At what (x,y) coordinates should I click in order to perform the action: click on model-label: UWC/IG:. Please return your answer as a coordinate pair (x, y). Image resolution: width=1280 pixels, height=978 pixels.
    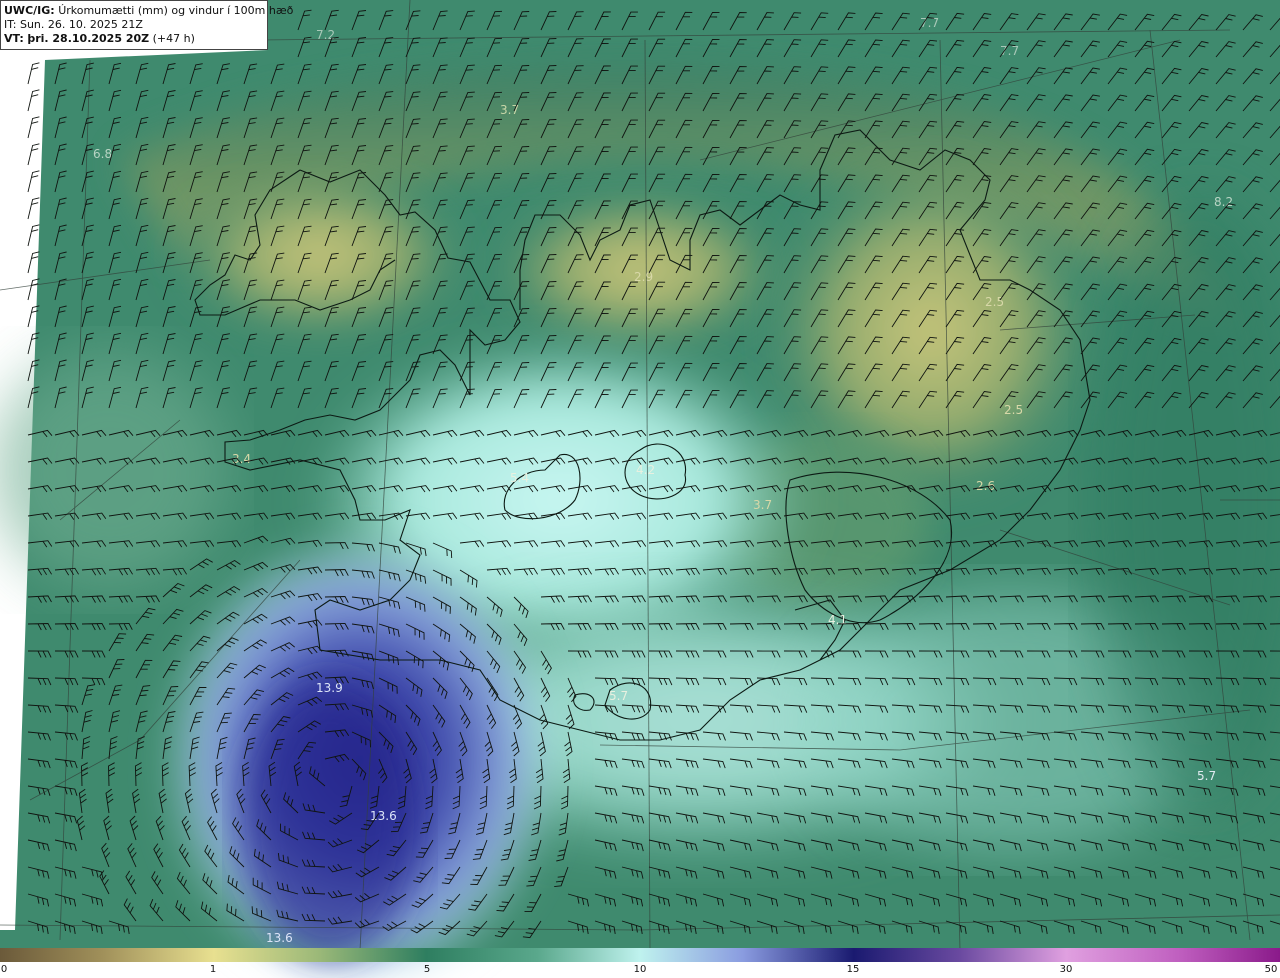
    Looking at the image, I should click on (29, 10).